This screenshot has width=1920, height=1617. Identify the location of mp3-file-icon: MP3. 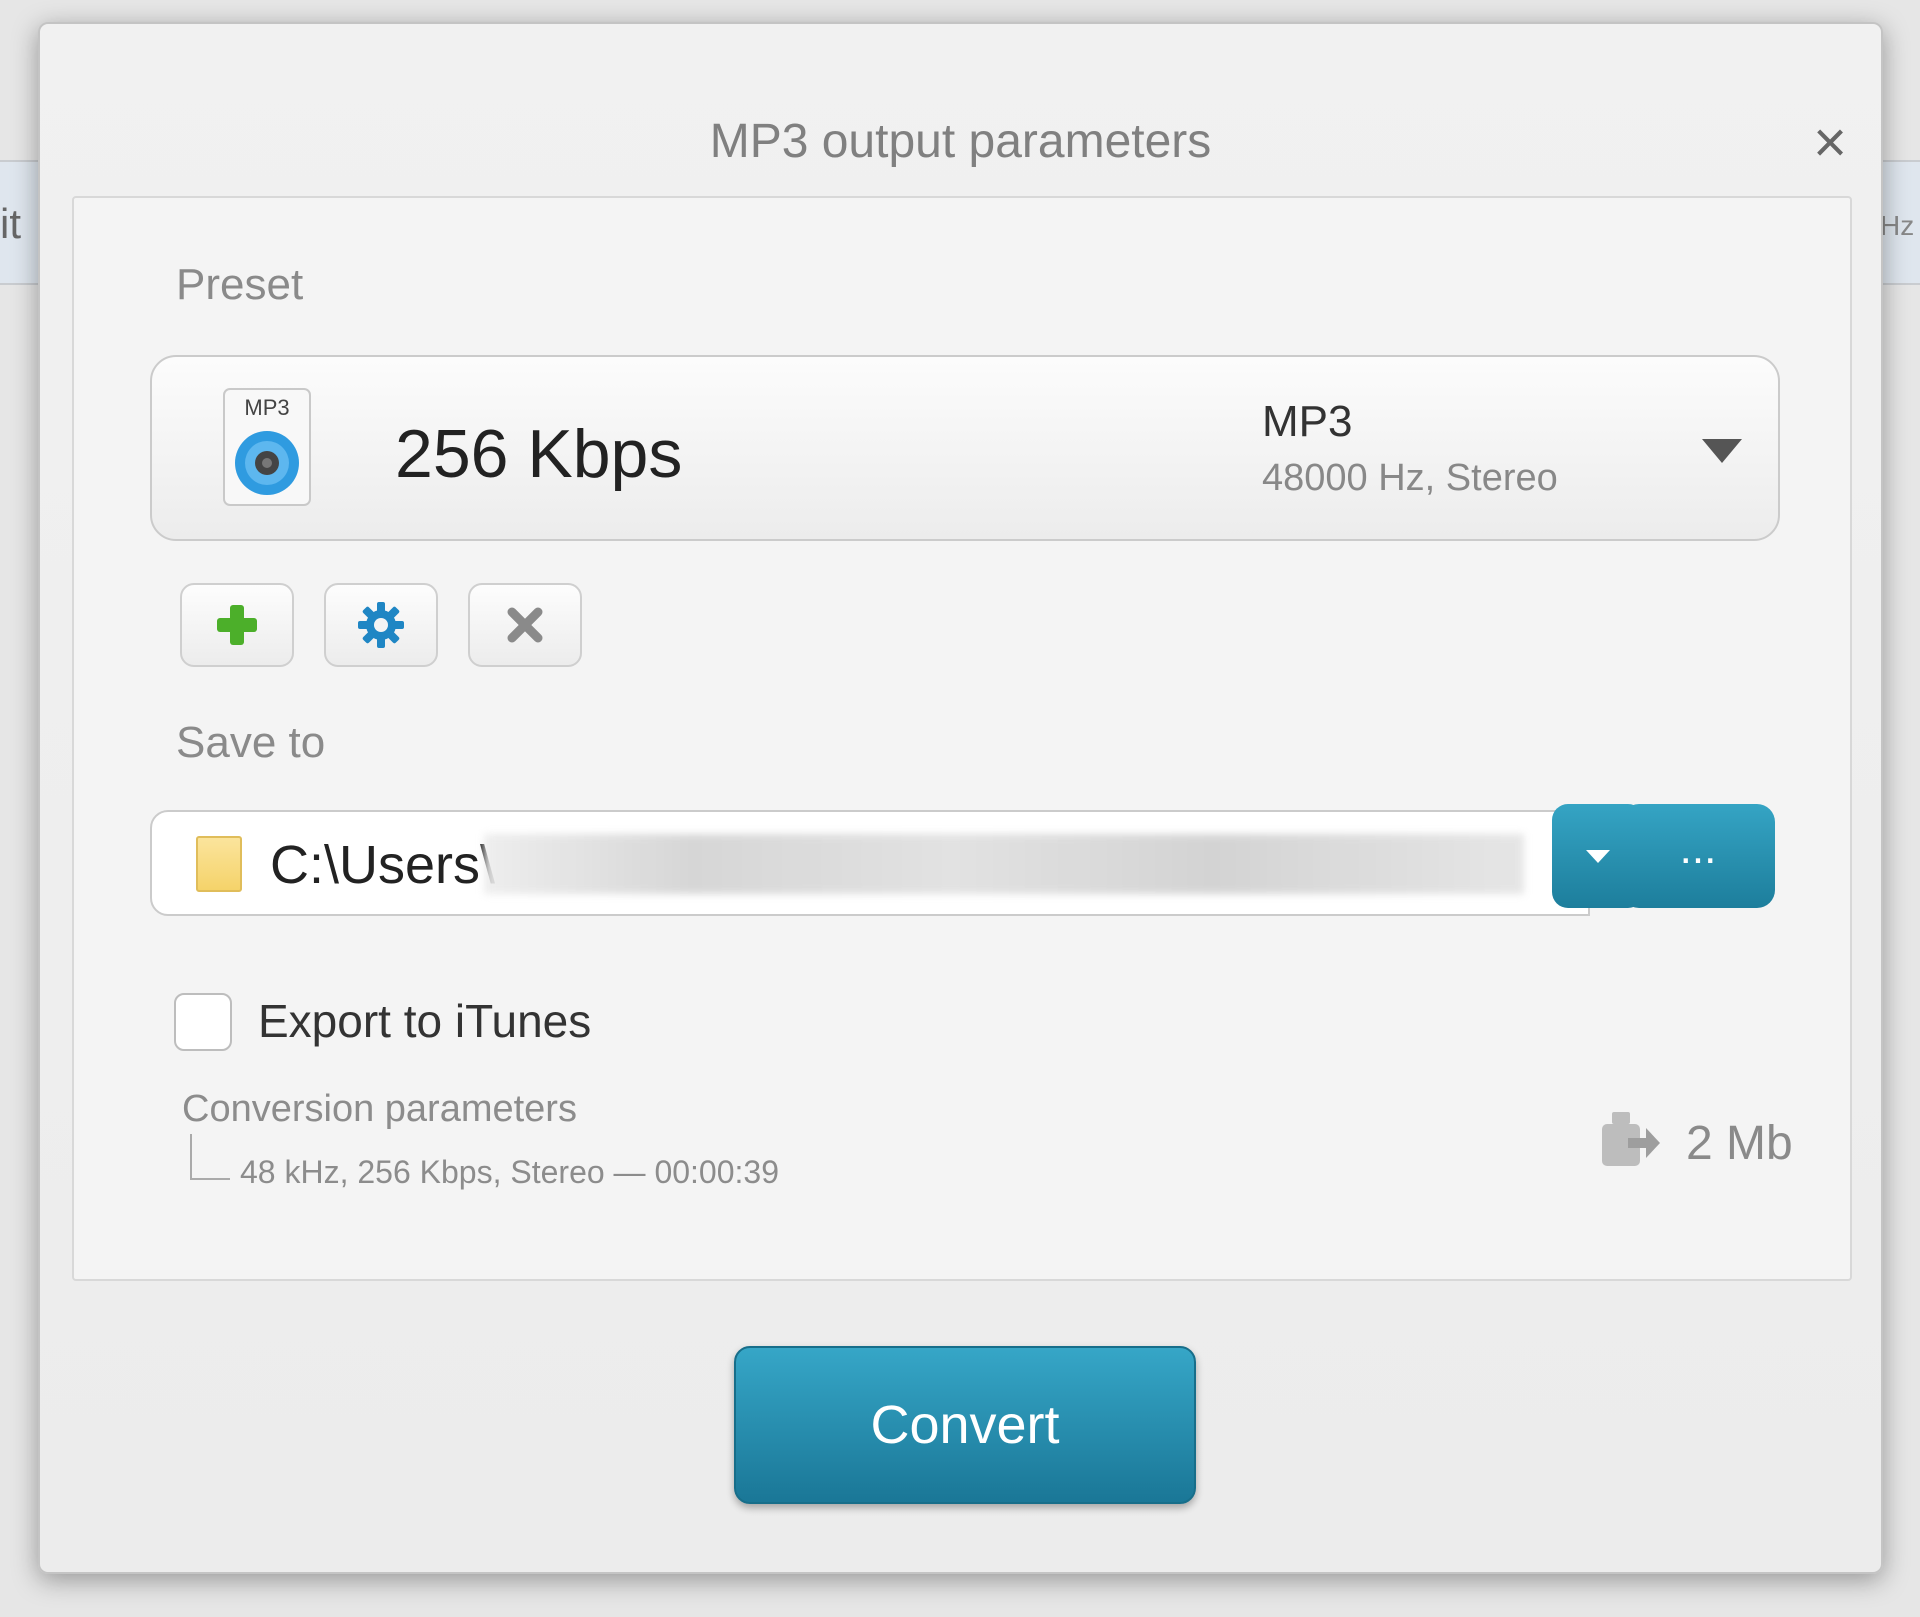
(267, 447).